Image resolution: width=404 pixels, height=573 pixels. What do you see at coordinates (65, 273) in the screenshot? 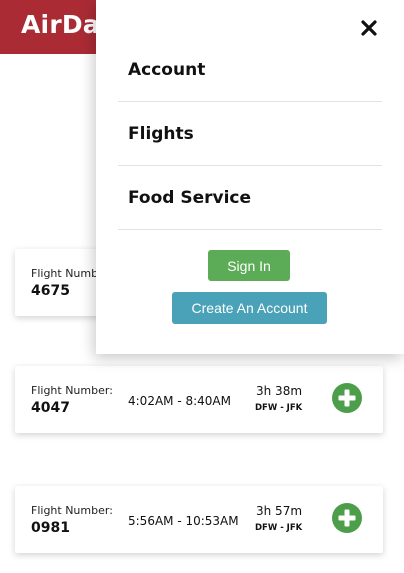
I see `flight-number-label: Flight Numb` at bounding box center [65, 273].